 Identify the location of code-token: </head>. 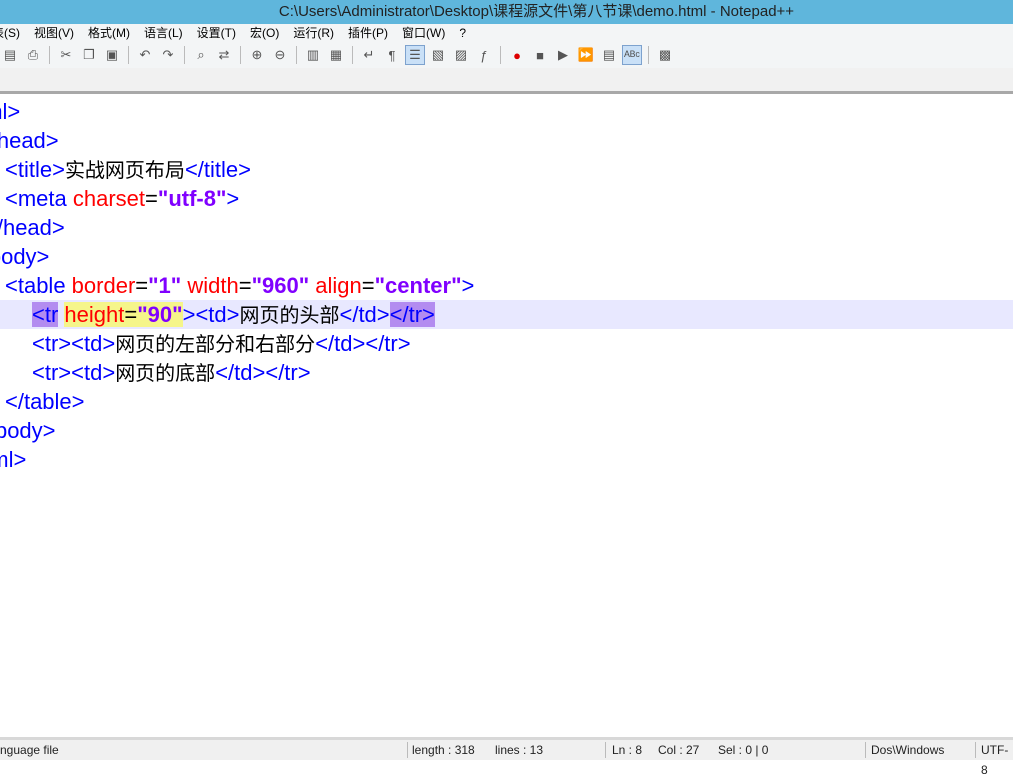
(32, 227).